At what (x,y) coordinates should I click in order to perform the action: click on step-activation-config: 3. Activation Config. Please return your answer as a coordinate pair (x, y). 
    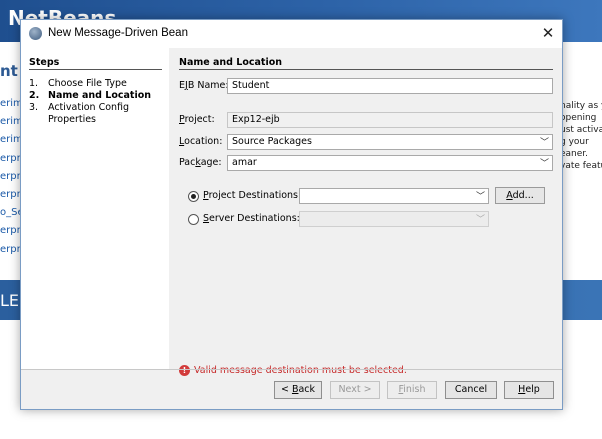
    Looking at the image, I should click on (79, 107).